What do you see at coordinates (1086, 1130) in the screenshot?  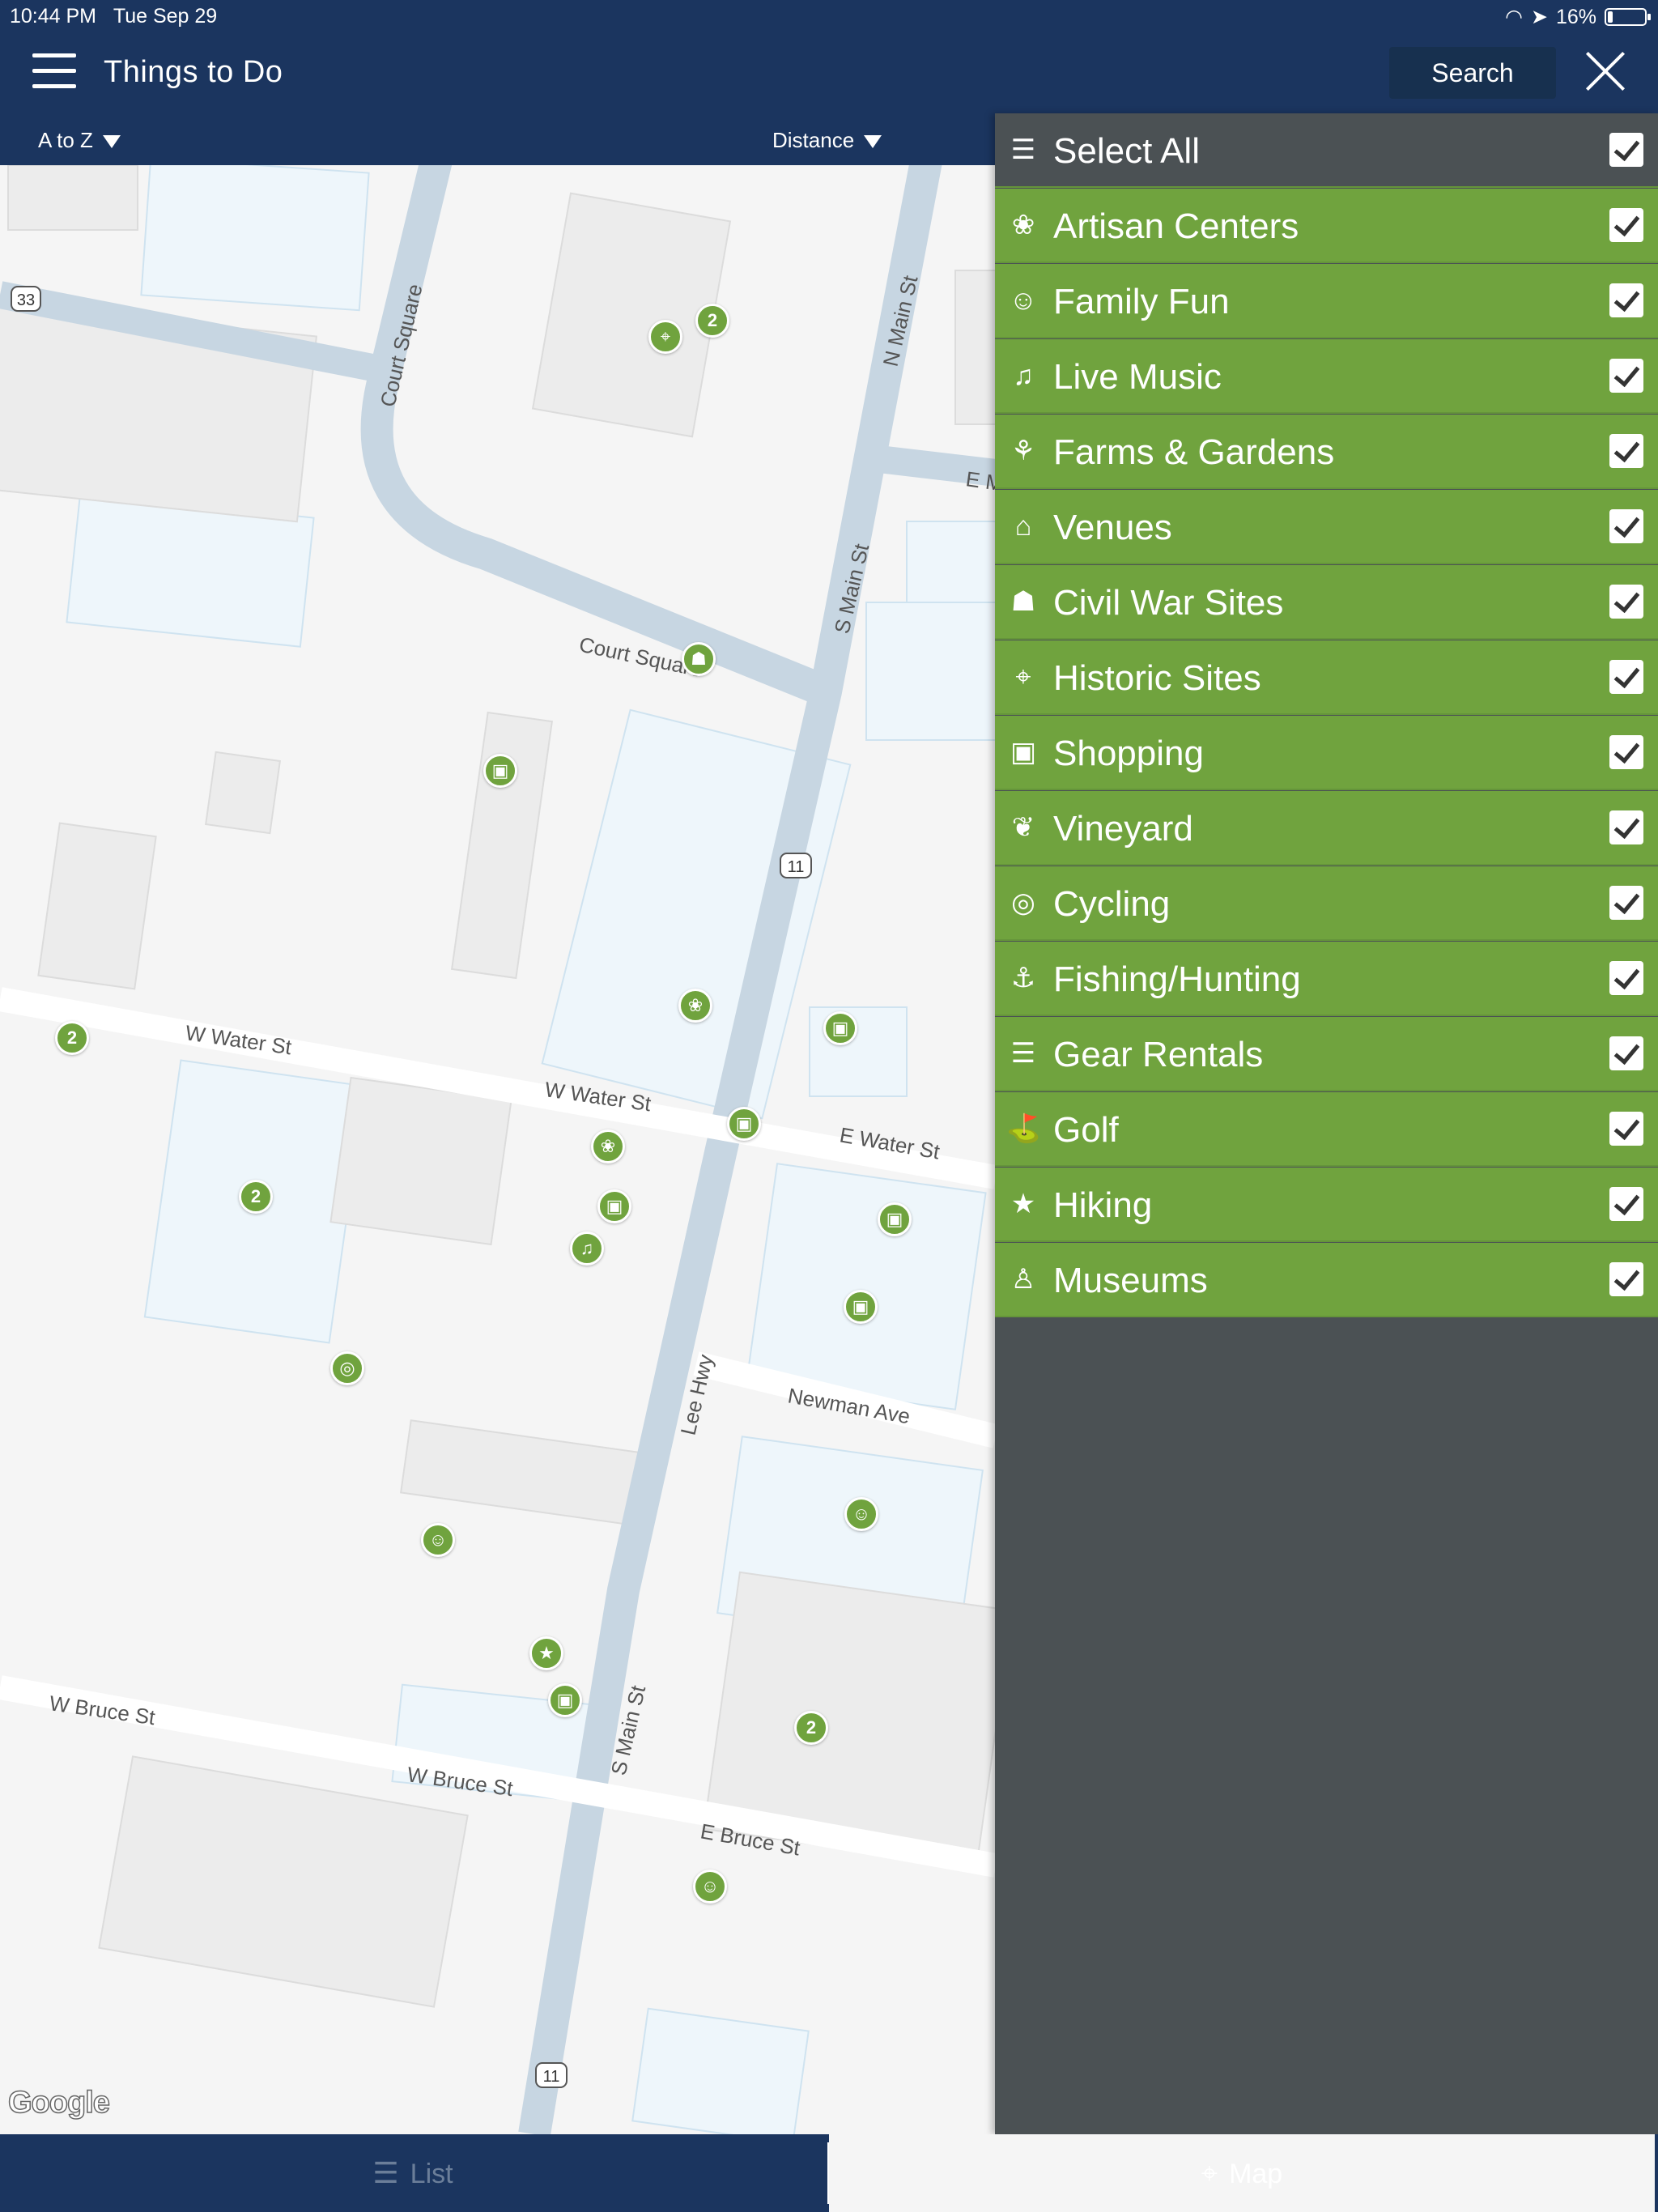 I see `filter-label: Golf` at bounding box center [1086, 1130].